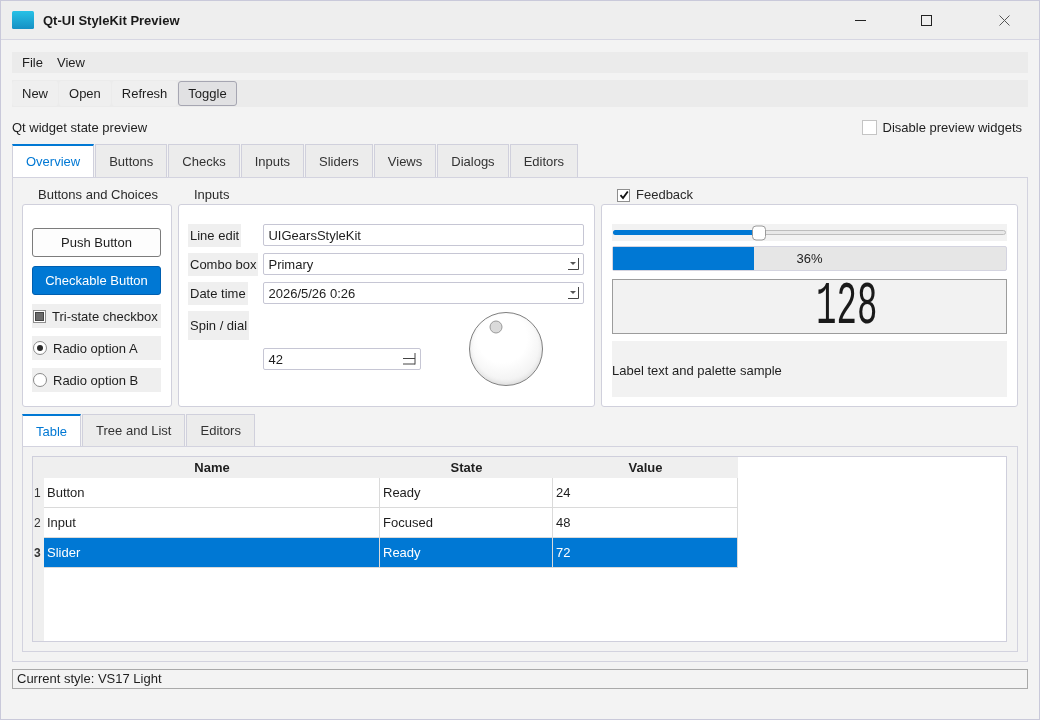  I want to click on line-edit-field: UIGearsStyleKit, so click(423, 235).